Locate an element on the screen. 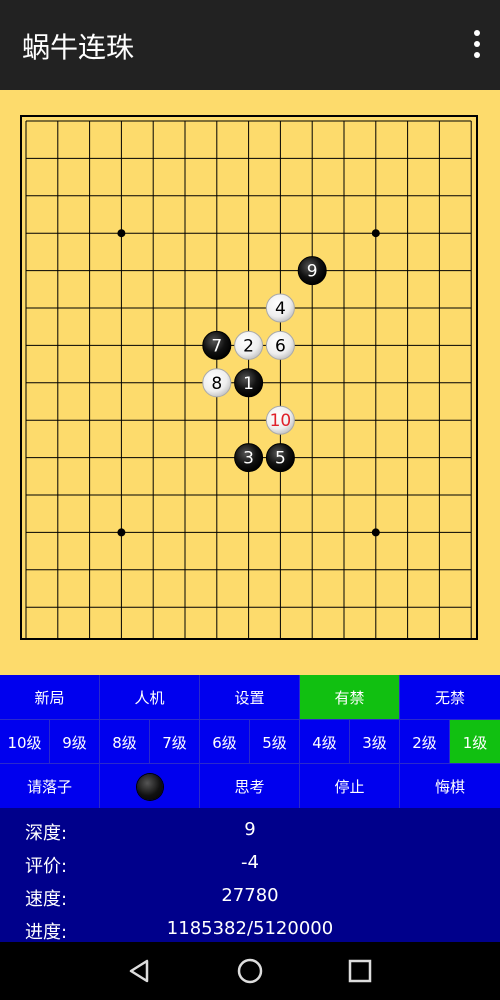 Image resolution: width=500 pixels, height=1000 pixels. black-stone-3: 3 is located at coordinates (249, 458).